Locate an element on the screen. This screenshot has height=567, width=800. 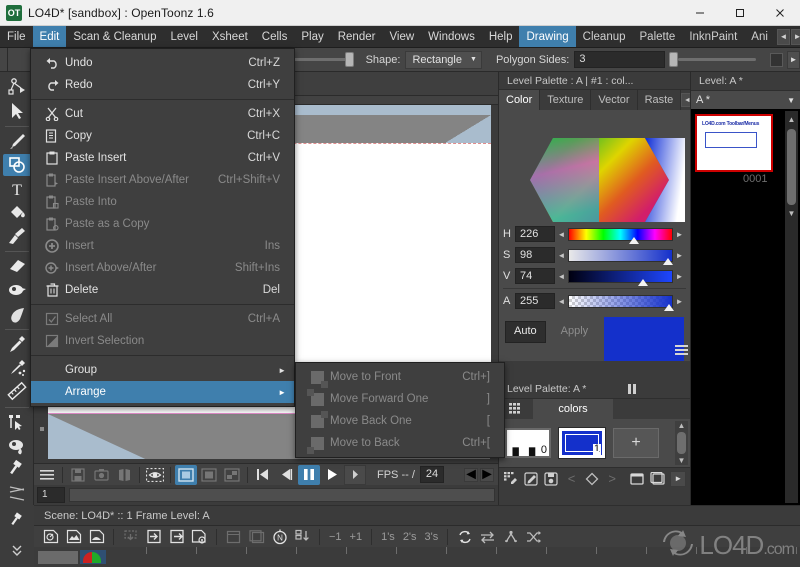
hue-field: 226 is located at coordinates (535, 234).